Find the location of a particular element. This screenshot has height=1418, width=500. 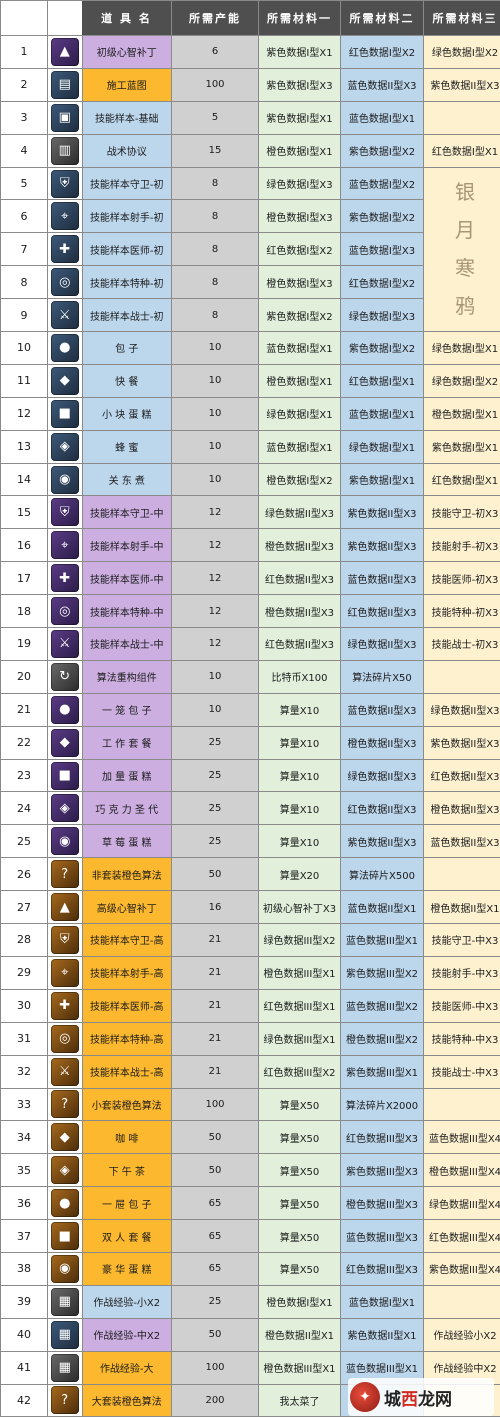

item-icon-cell: ✚ is located at coordinates (65, 1005).